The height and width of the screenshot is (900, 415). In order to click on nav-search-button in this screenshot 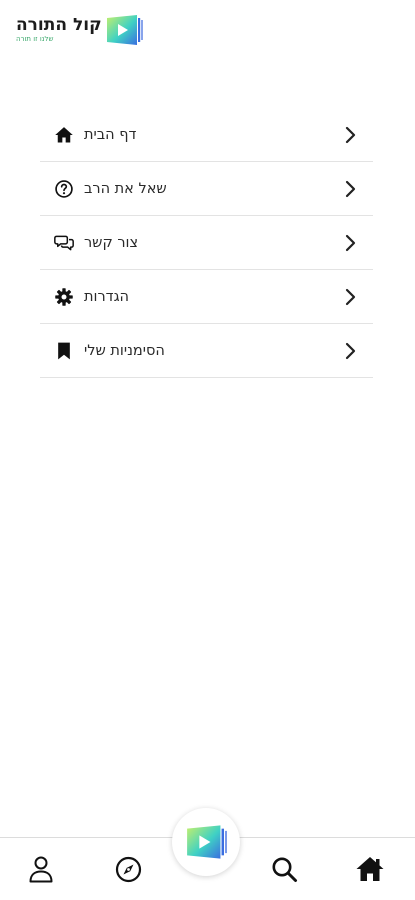, I will do `click(284, 869)`.